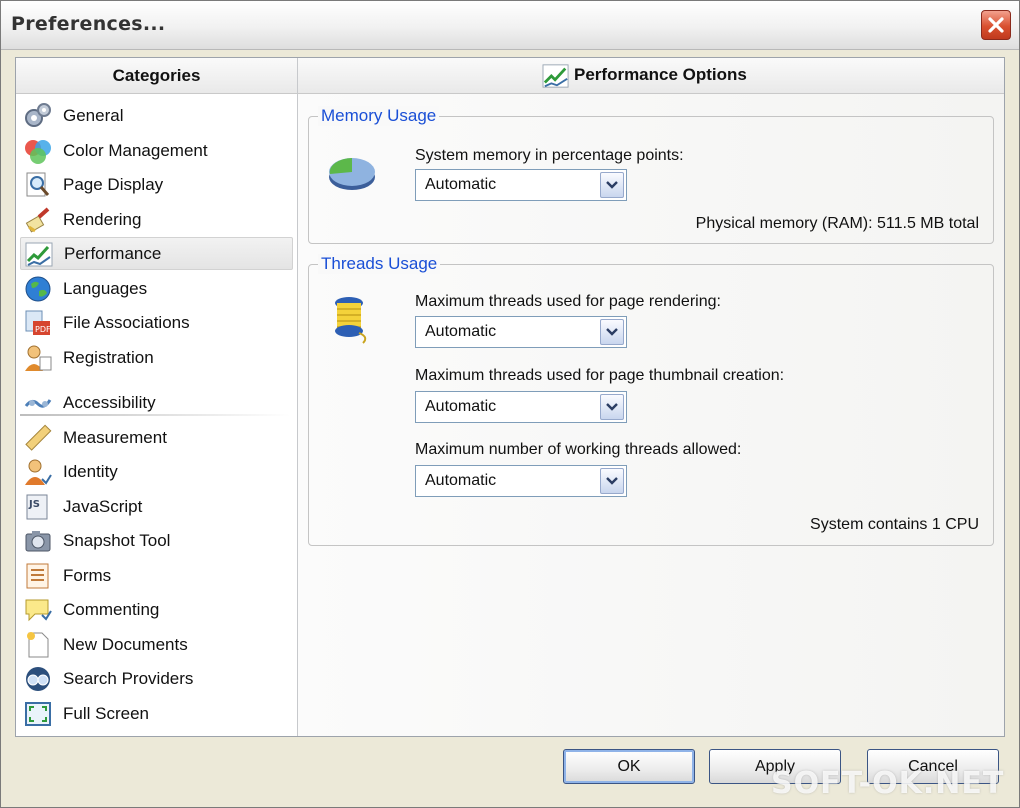 This screenshot has width=1020, height=808. What do you see at coordinates (43, 329) in the screenshot?
I see `svg-text: PDF` at bounding box center [43, 329].